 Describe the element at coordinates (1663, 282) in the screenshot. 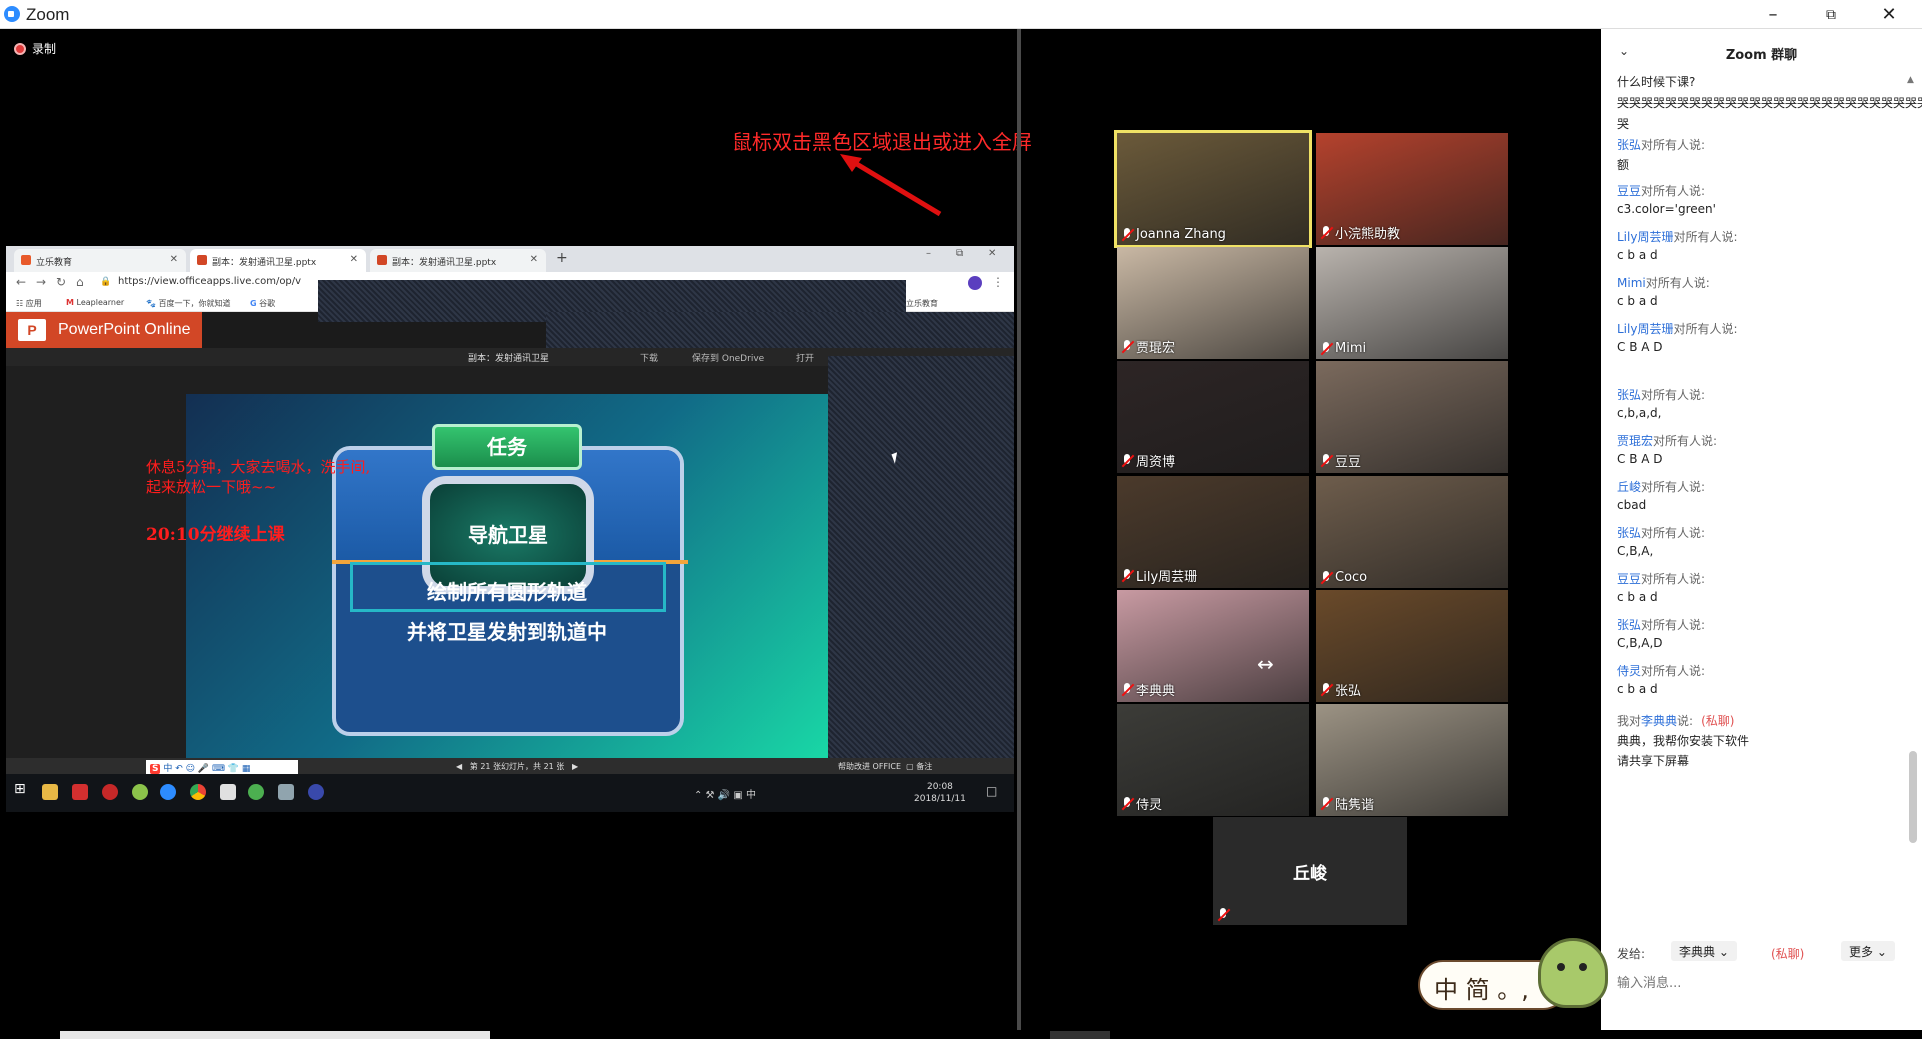

I see `chat-sender: Mimi对所有人说:` at that location.